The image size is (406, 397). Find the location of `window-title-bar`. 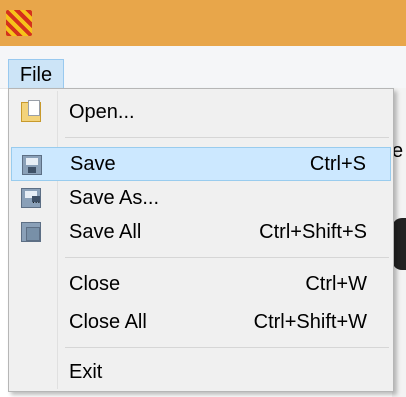

window-title-bar is located at coordinates (203, 23).